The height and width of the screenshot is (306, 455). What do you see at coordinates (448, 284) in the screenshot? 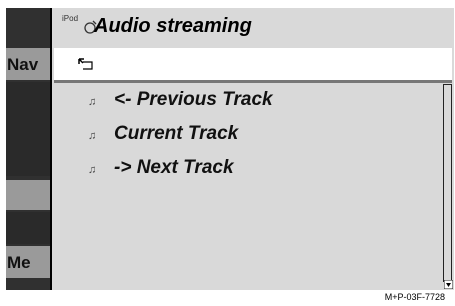
I see `scroll-down-arrow-icon` at bounding box center [448, 284].